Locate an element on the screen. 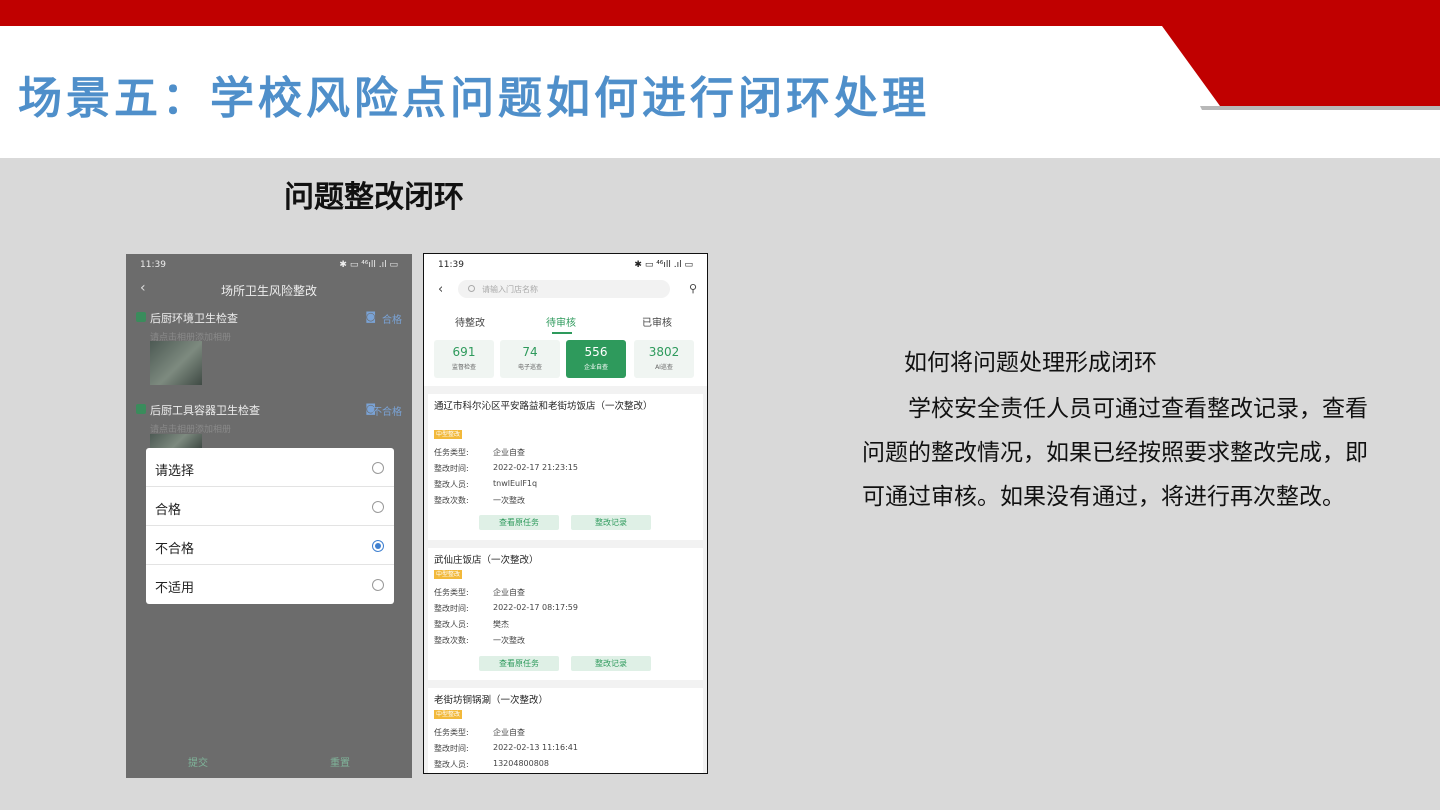 Image resolution: width=1440 pixels, height=810 pixels. stat-self-check: 556 企业自查 is located at coordinates (596, 359).